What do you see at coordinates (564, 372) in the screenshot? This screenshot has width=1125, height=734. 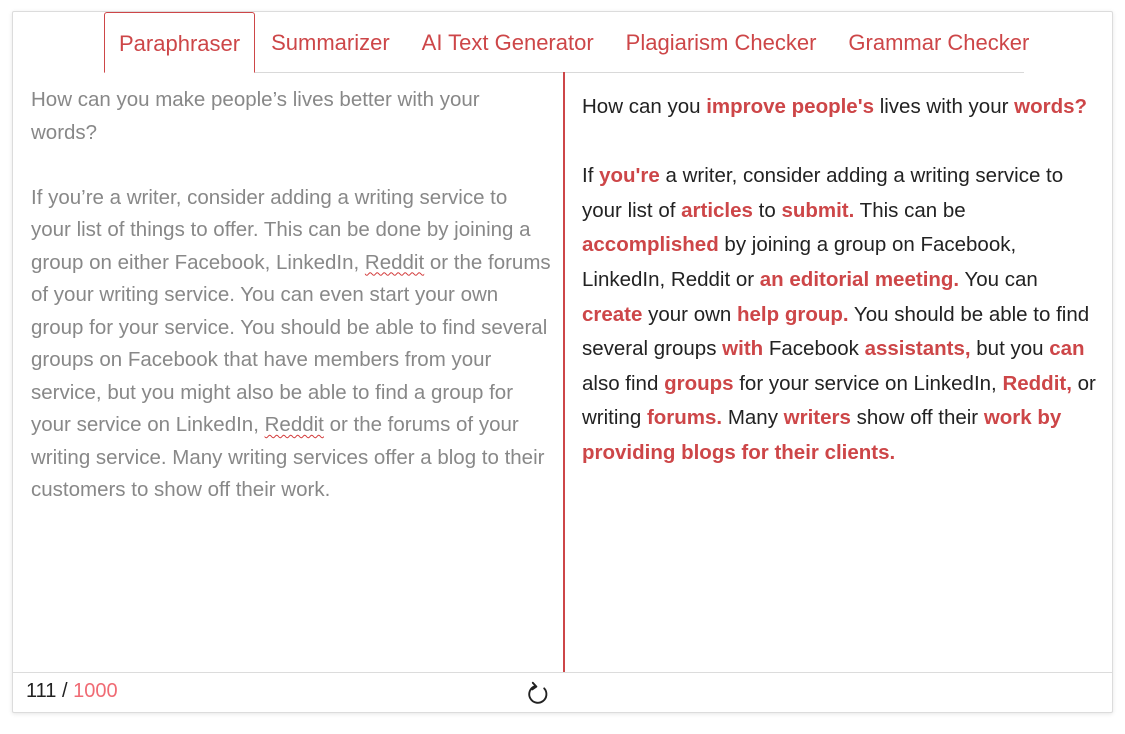 I see `panel-divider` at bounding box center [564, 372].